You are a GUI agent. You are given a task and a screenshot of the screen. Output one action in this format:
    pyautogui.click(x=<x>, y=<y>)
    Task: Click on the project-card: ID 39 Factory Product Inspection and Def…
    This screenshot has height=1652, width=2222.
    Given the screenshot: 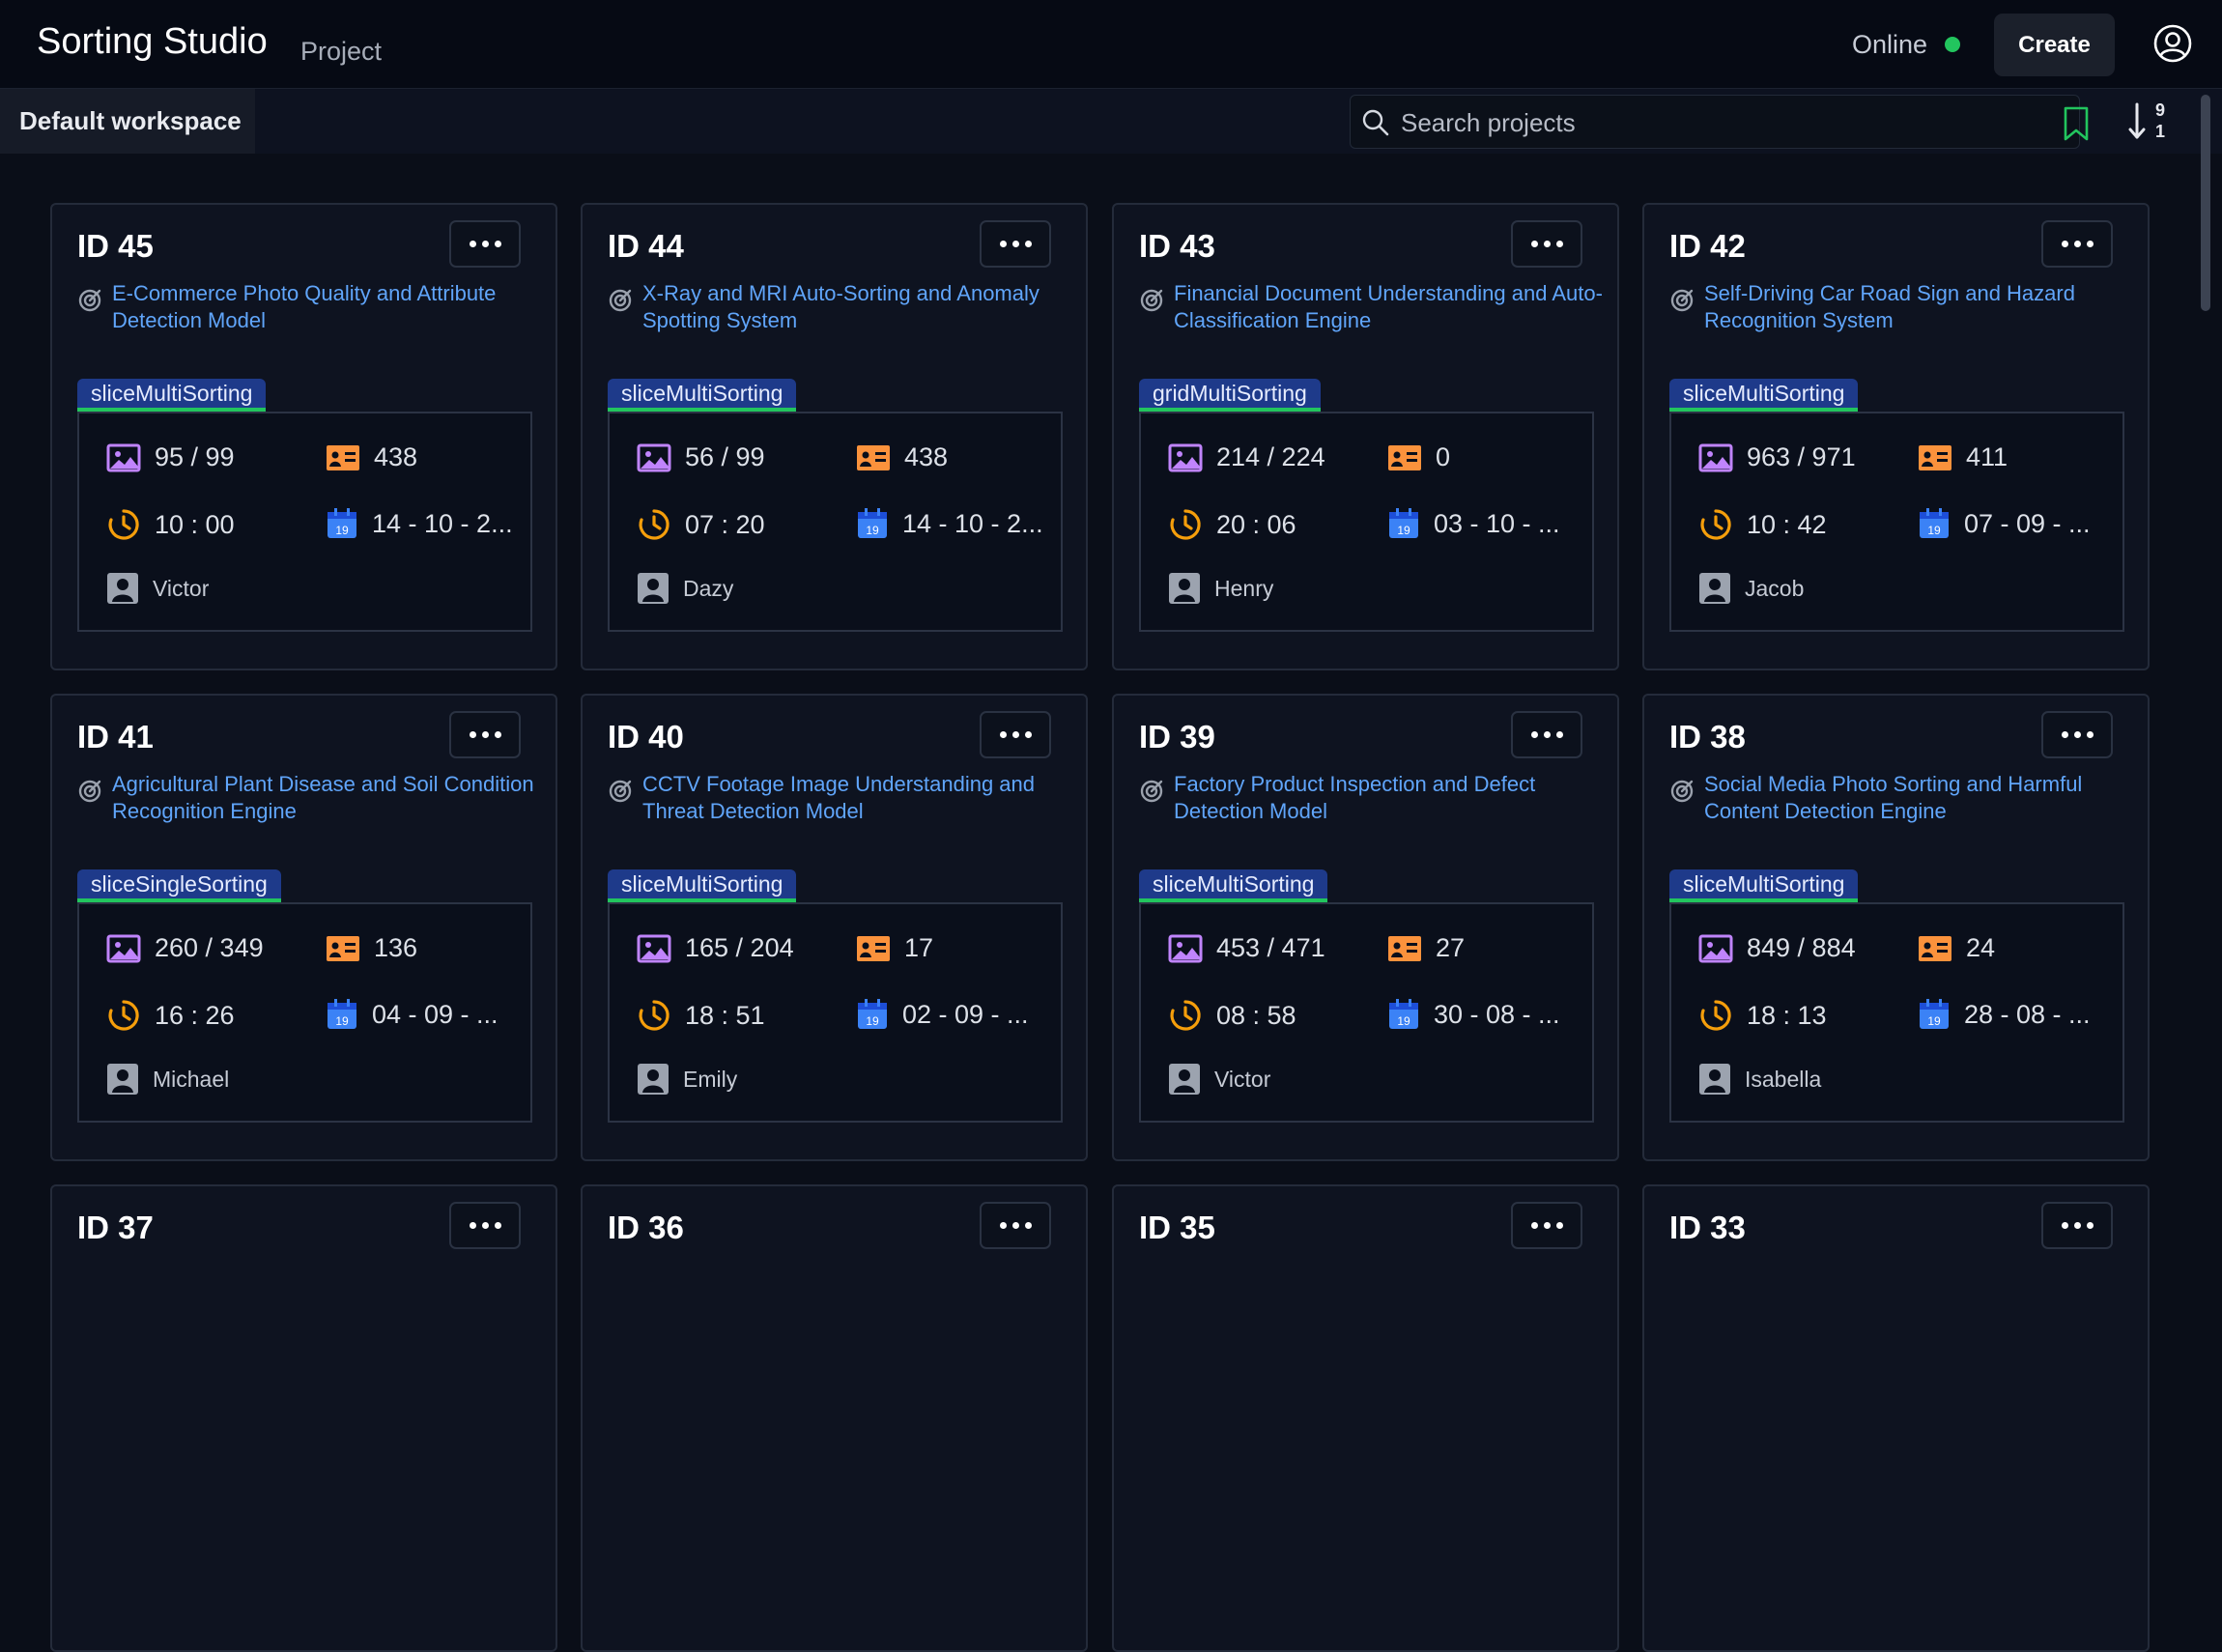 What is the action you would take?
    pyautogui.click(x=1365, y=927)
    